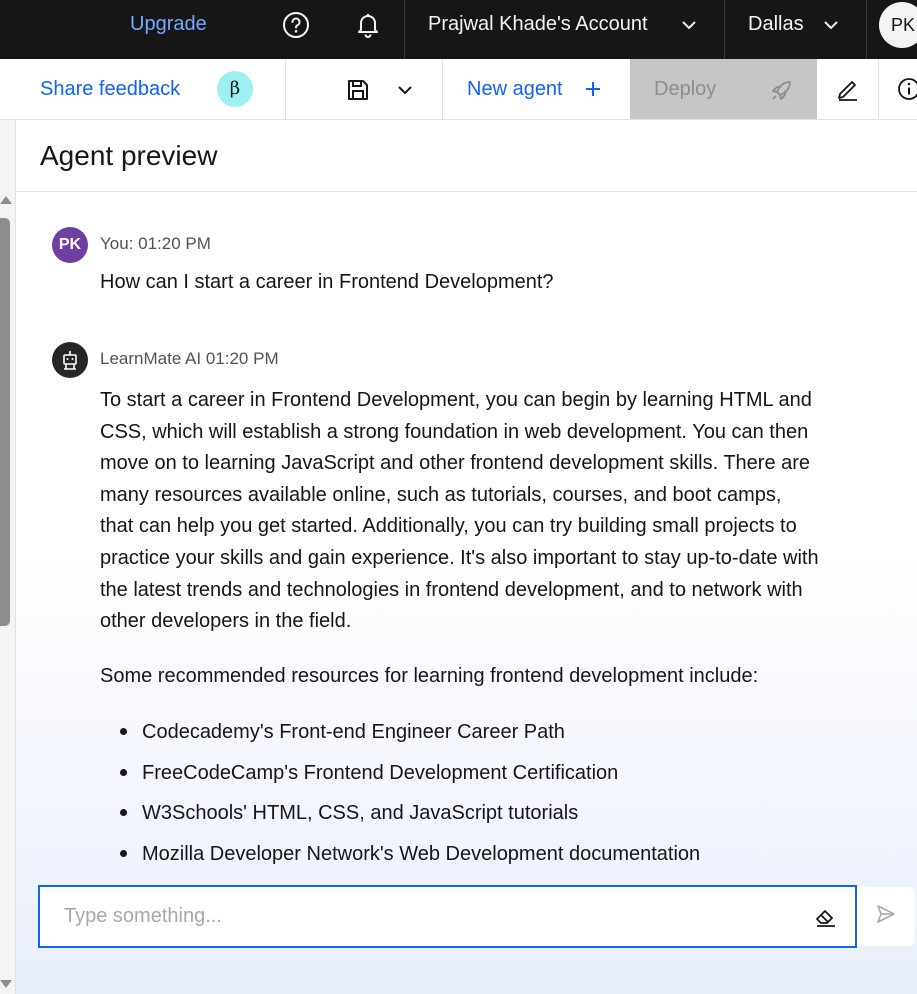 The height and width of the screenshot is (994, 917). What do you see at coordinates (782, 92) in the screenshot?
I see `rocket-icon` at bounding box center [782, 92].